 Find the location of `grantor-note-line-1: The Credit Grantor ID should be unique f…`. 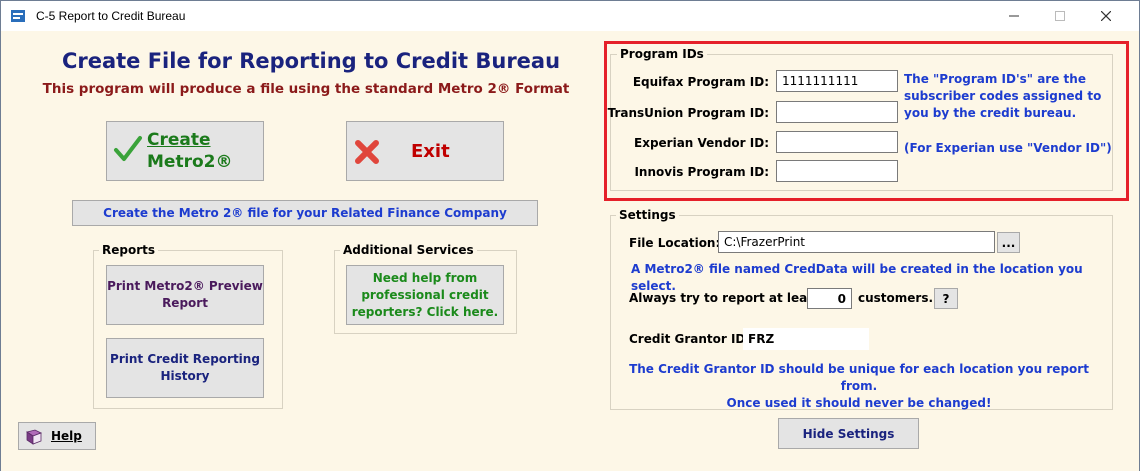

grantor-note-line-1: The Credit Grantor ID should be unique f… is located at coordinates (859, 377).